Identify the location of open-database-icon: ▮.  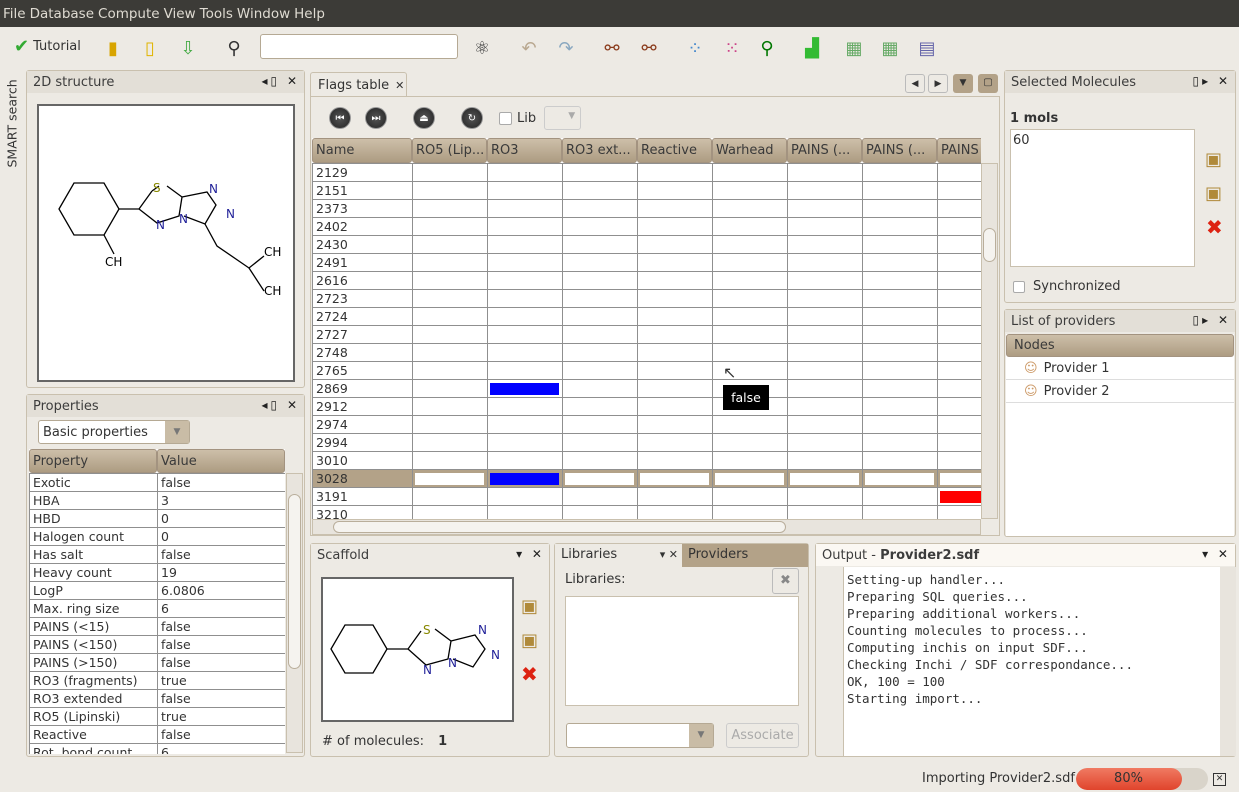
(113, 48).